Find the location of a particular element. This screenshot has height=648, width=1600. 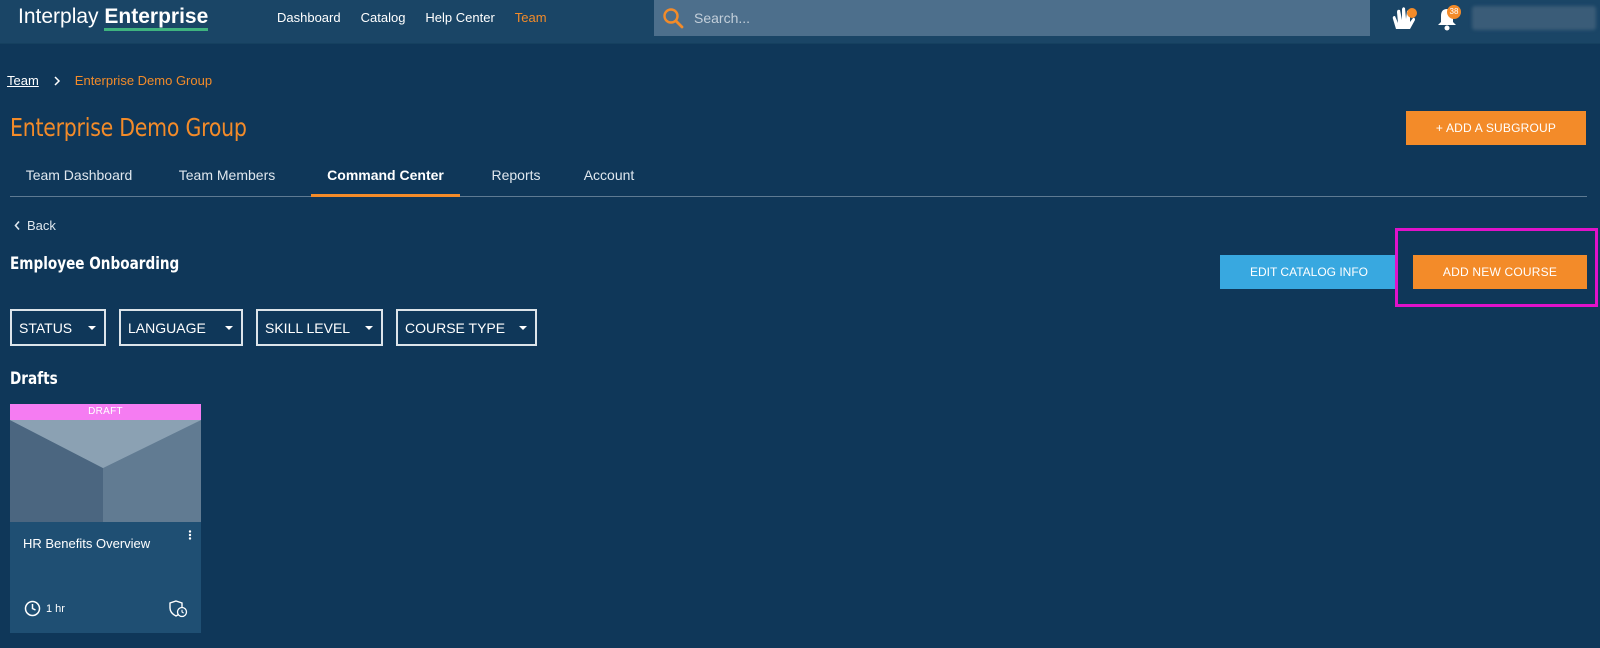

breadcrumb: Team Enterprise Demo Group is located at coordinates (109, 80).